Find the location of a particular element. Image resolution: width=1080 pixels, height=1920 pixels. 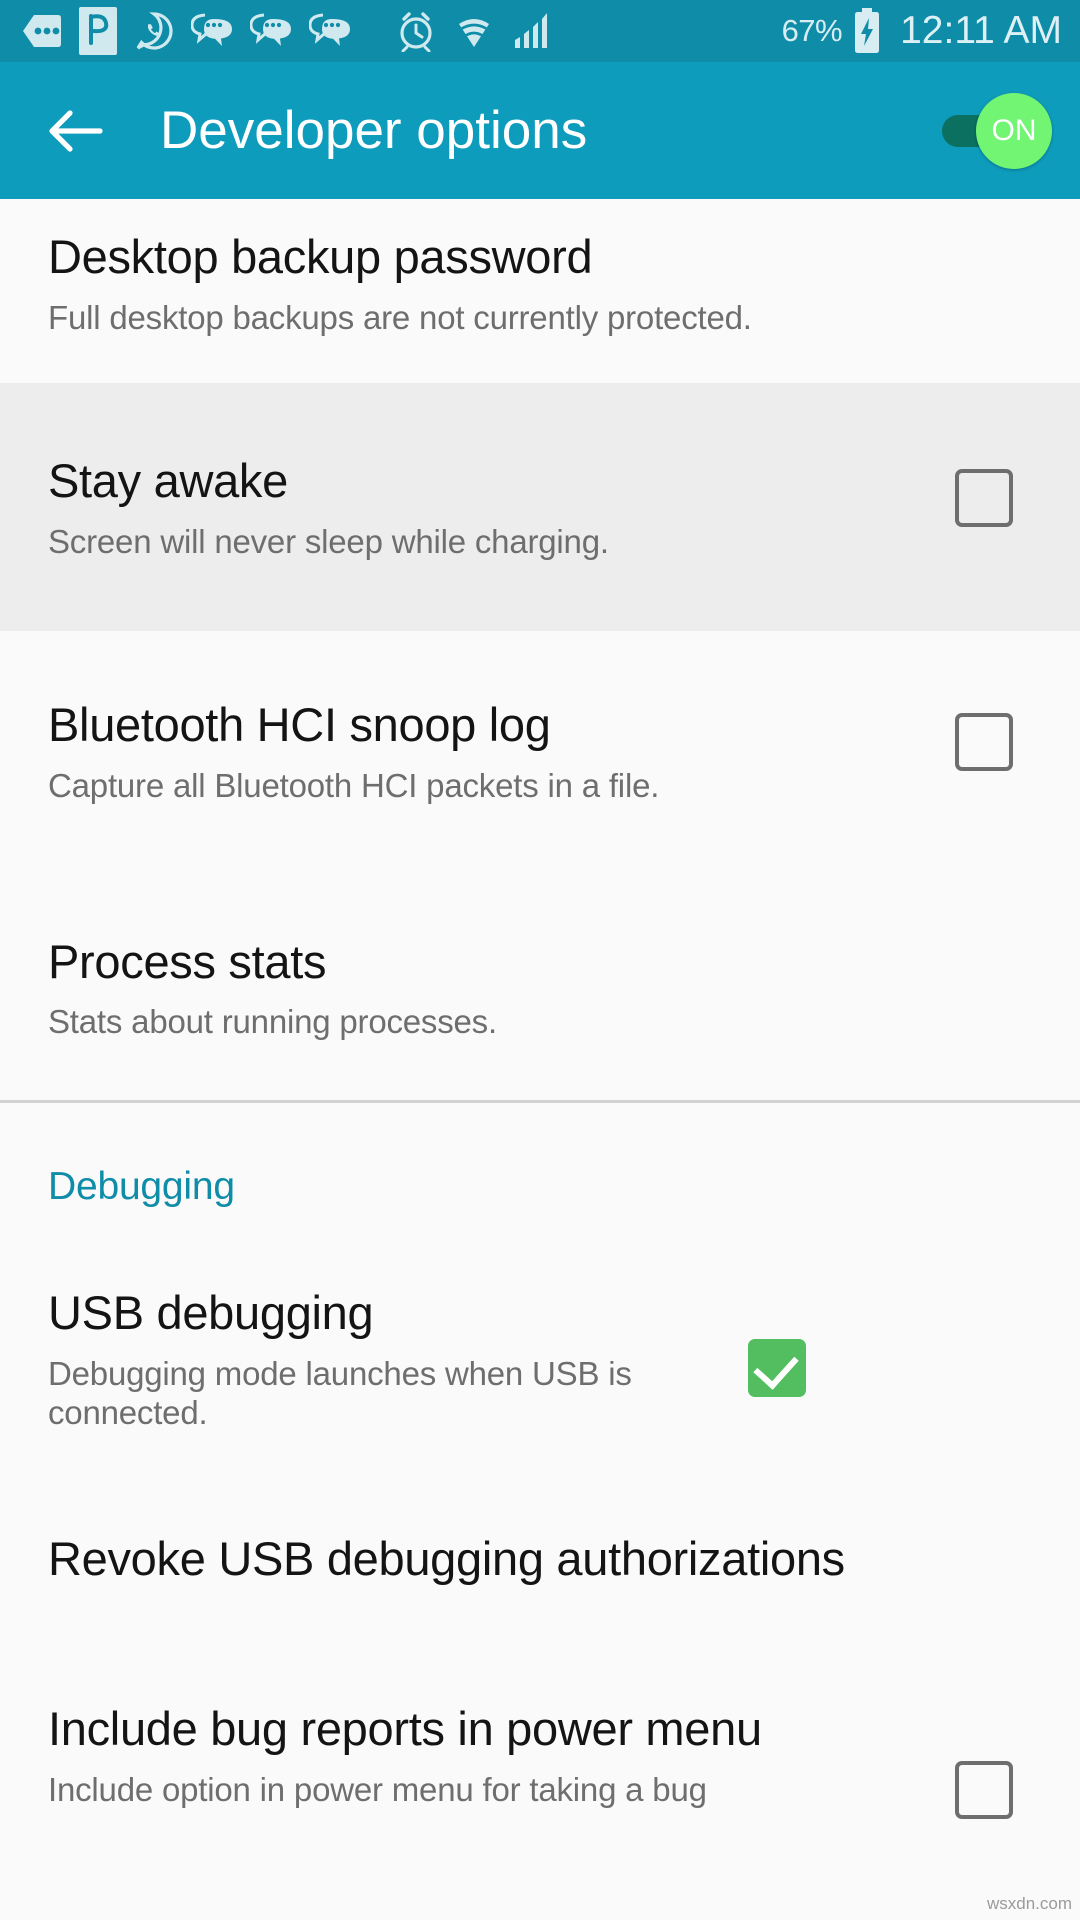

usb-debugging-checkbox is located at coordinates (777, 1367).